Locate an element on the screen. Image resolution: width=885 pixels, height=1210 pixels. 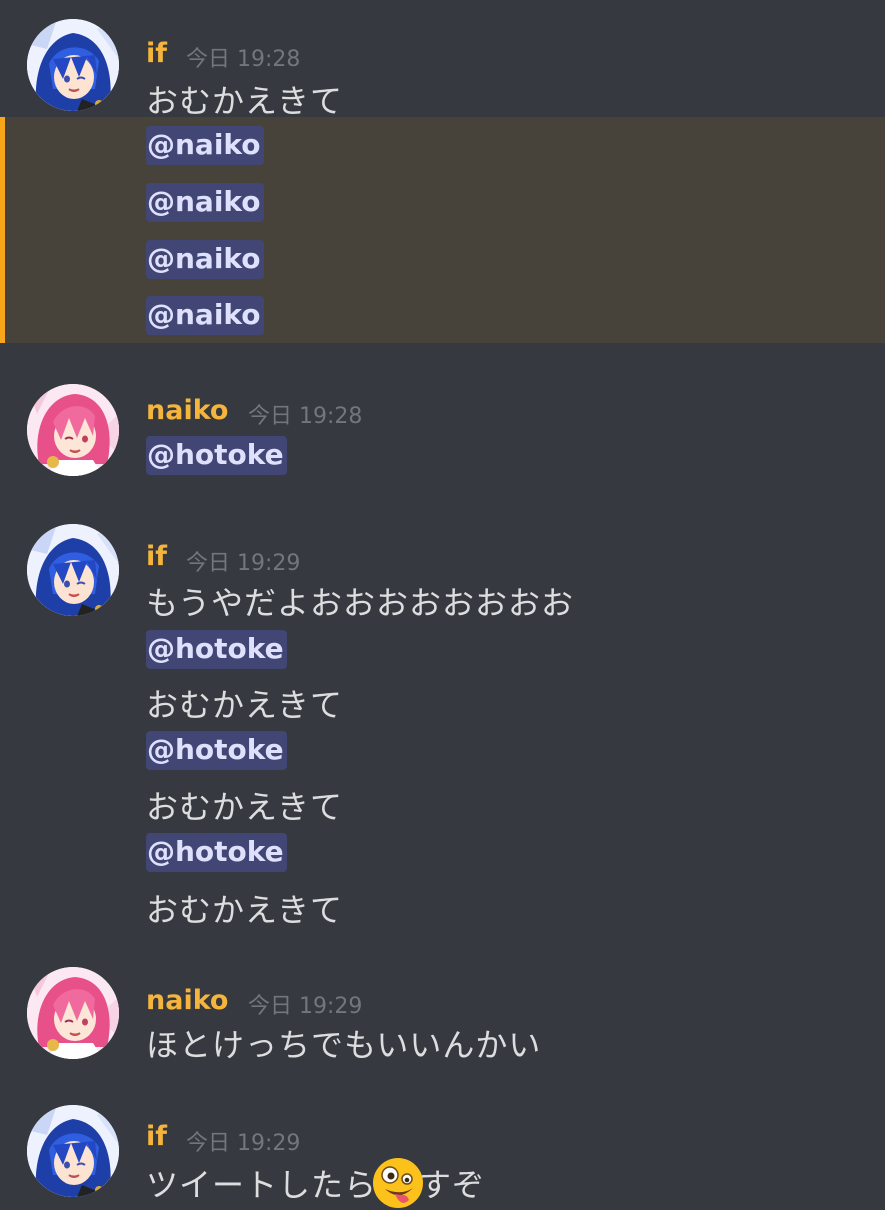
zany-face-emoji is located at coordinates (398, 1183).